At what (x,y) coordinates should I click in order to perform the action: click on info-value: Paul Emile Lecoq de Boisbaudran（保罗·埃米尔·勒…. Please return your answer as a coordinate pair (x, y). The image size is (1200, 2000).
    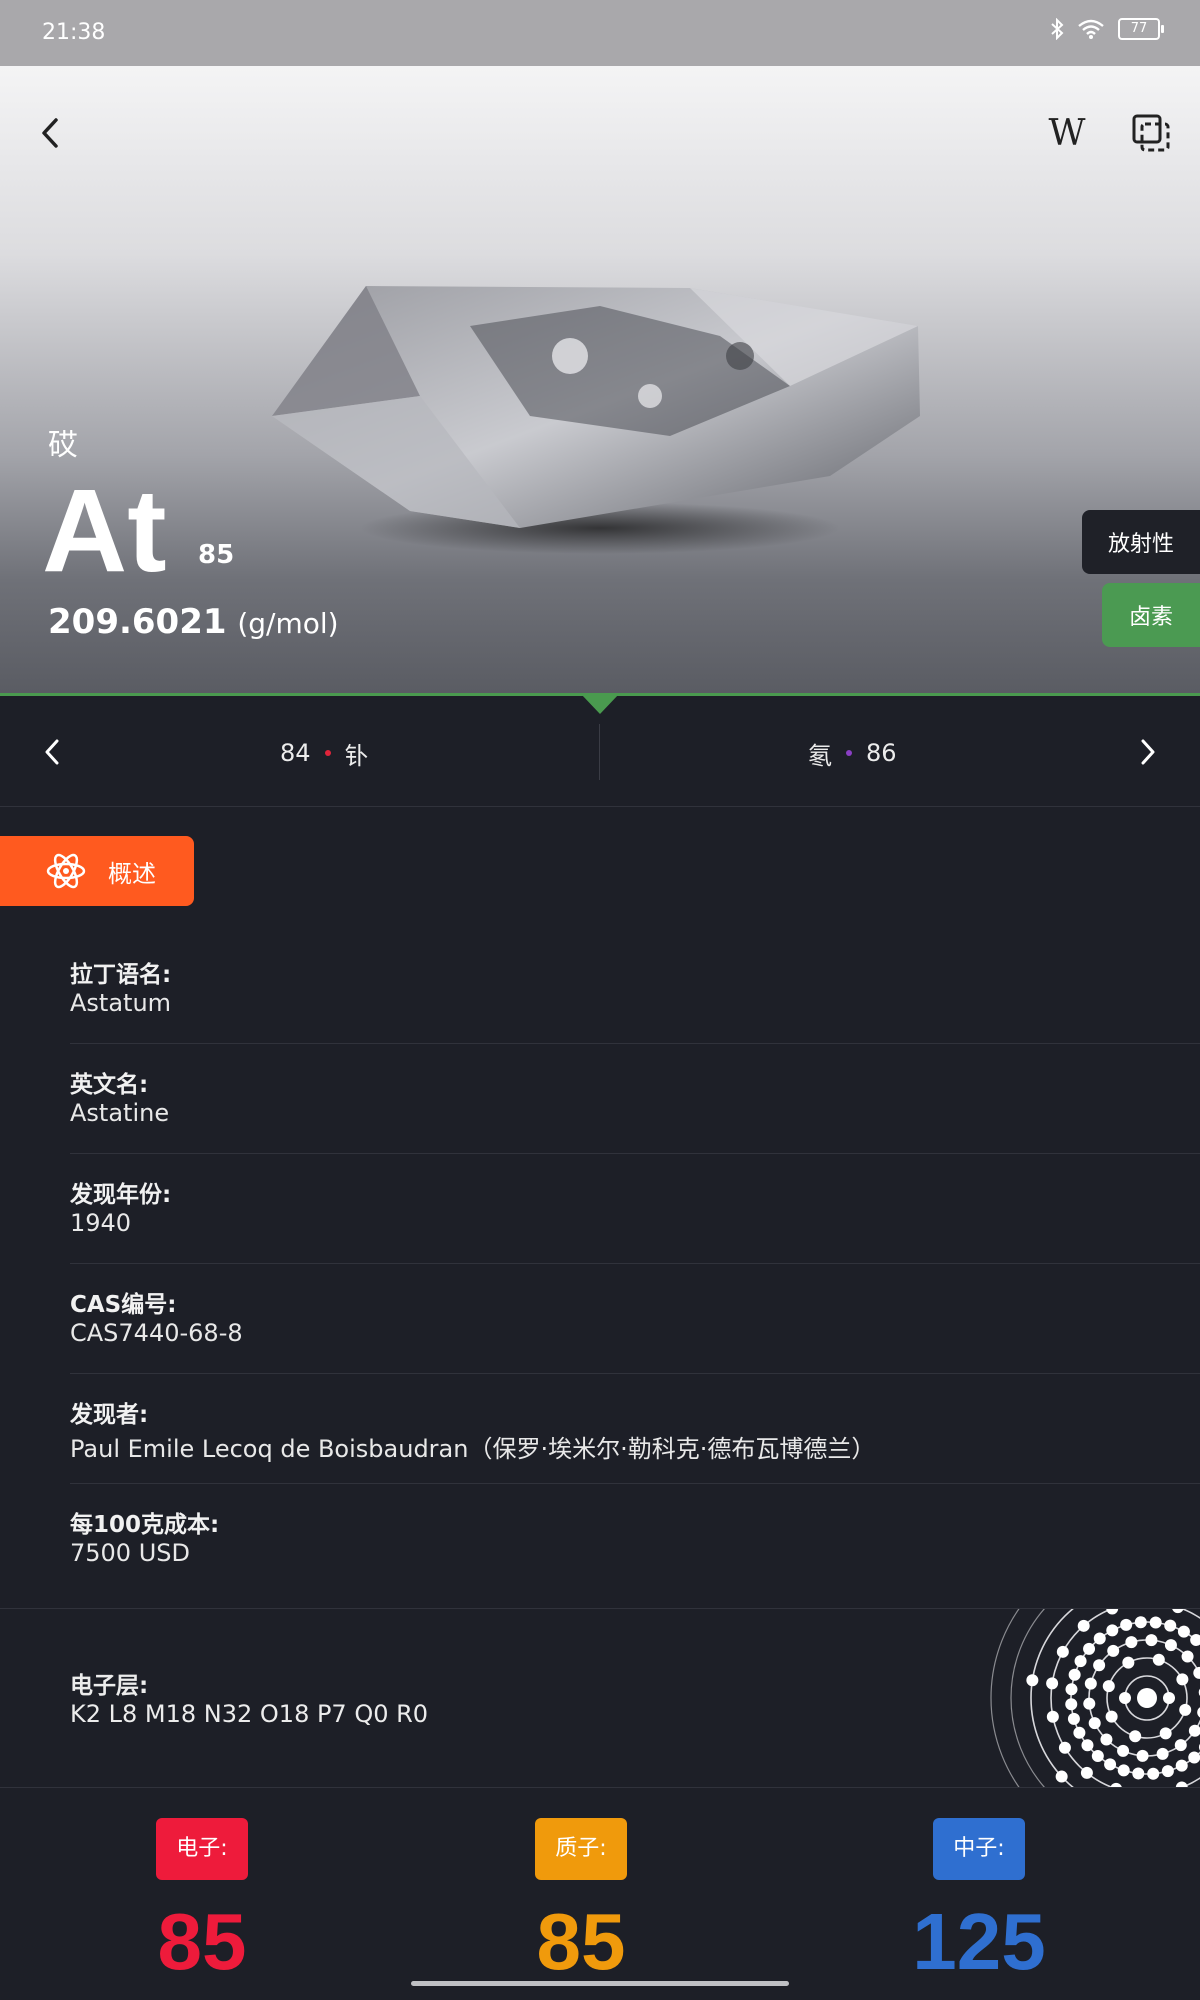
    Looking at the image, I should click on (473, 1449).